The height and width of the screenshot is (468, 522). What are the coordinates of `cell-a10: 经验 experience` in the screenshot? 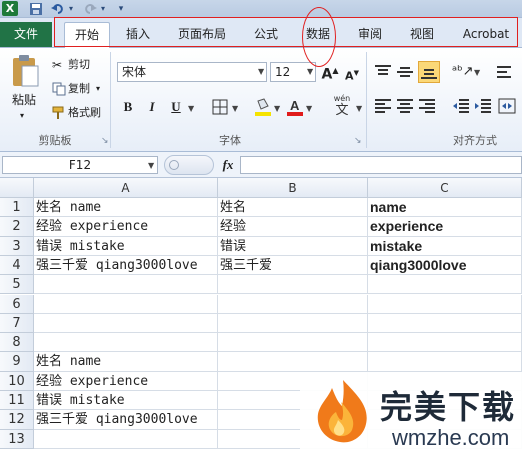 It's located at (126, 381).